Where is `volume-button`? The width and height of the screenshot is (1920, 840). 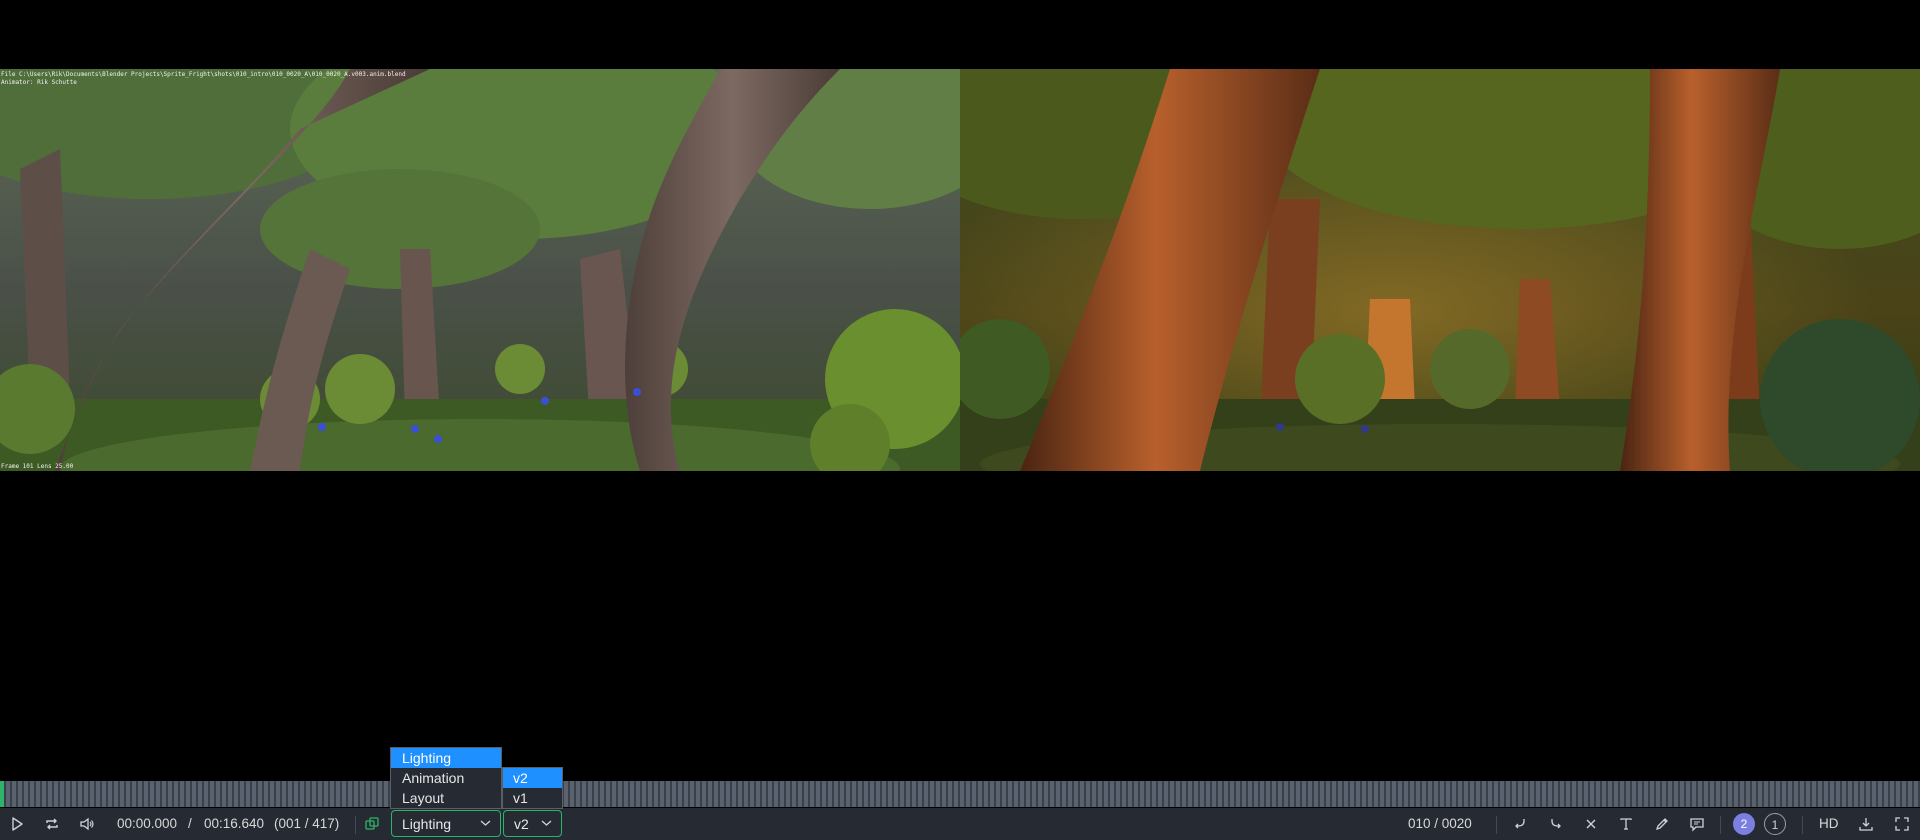 volume-button is located at coordinates (87, 824).